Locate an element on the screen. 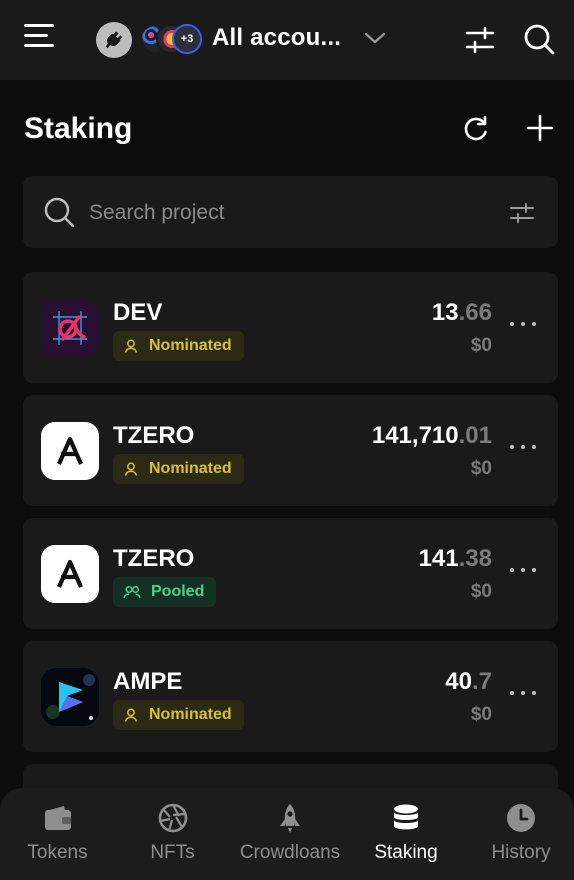 This screenshot has width=574, height=880. aperture-icon is located at coordinates (172, 818).